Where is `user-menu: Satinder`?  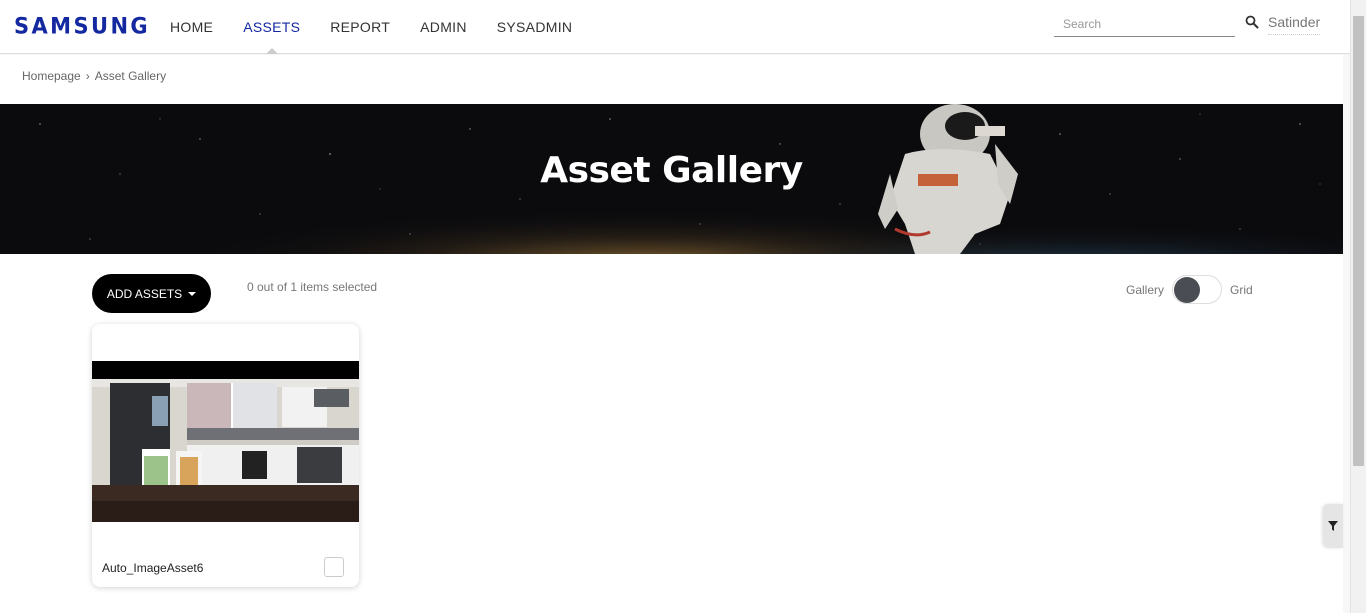 user-menu: Satinder is located at coordinates (1294, 24).